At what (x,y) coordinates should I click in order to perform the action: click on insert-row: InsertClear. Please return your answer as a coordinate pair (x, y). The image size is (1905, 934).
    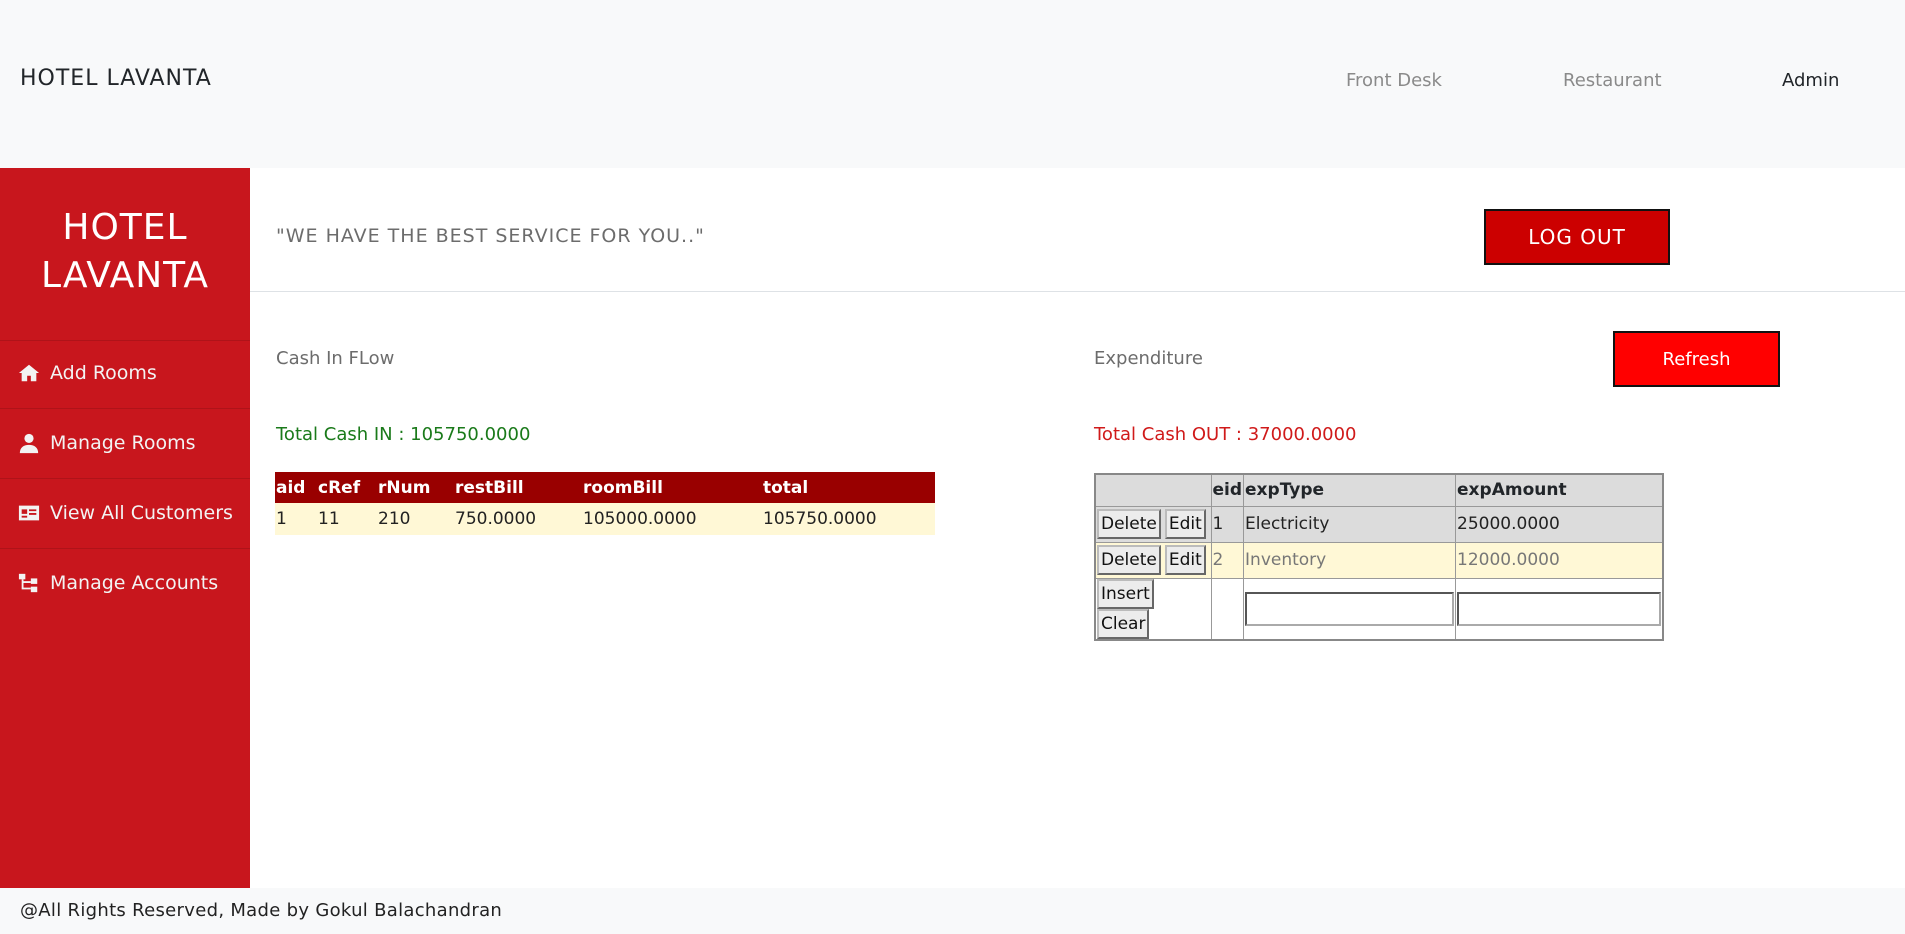
    Looking at the image, I should click on (1379, 608).